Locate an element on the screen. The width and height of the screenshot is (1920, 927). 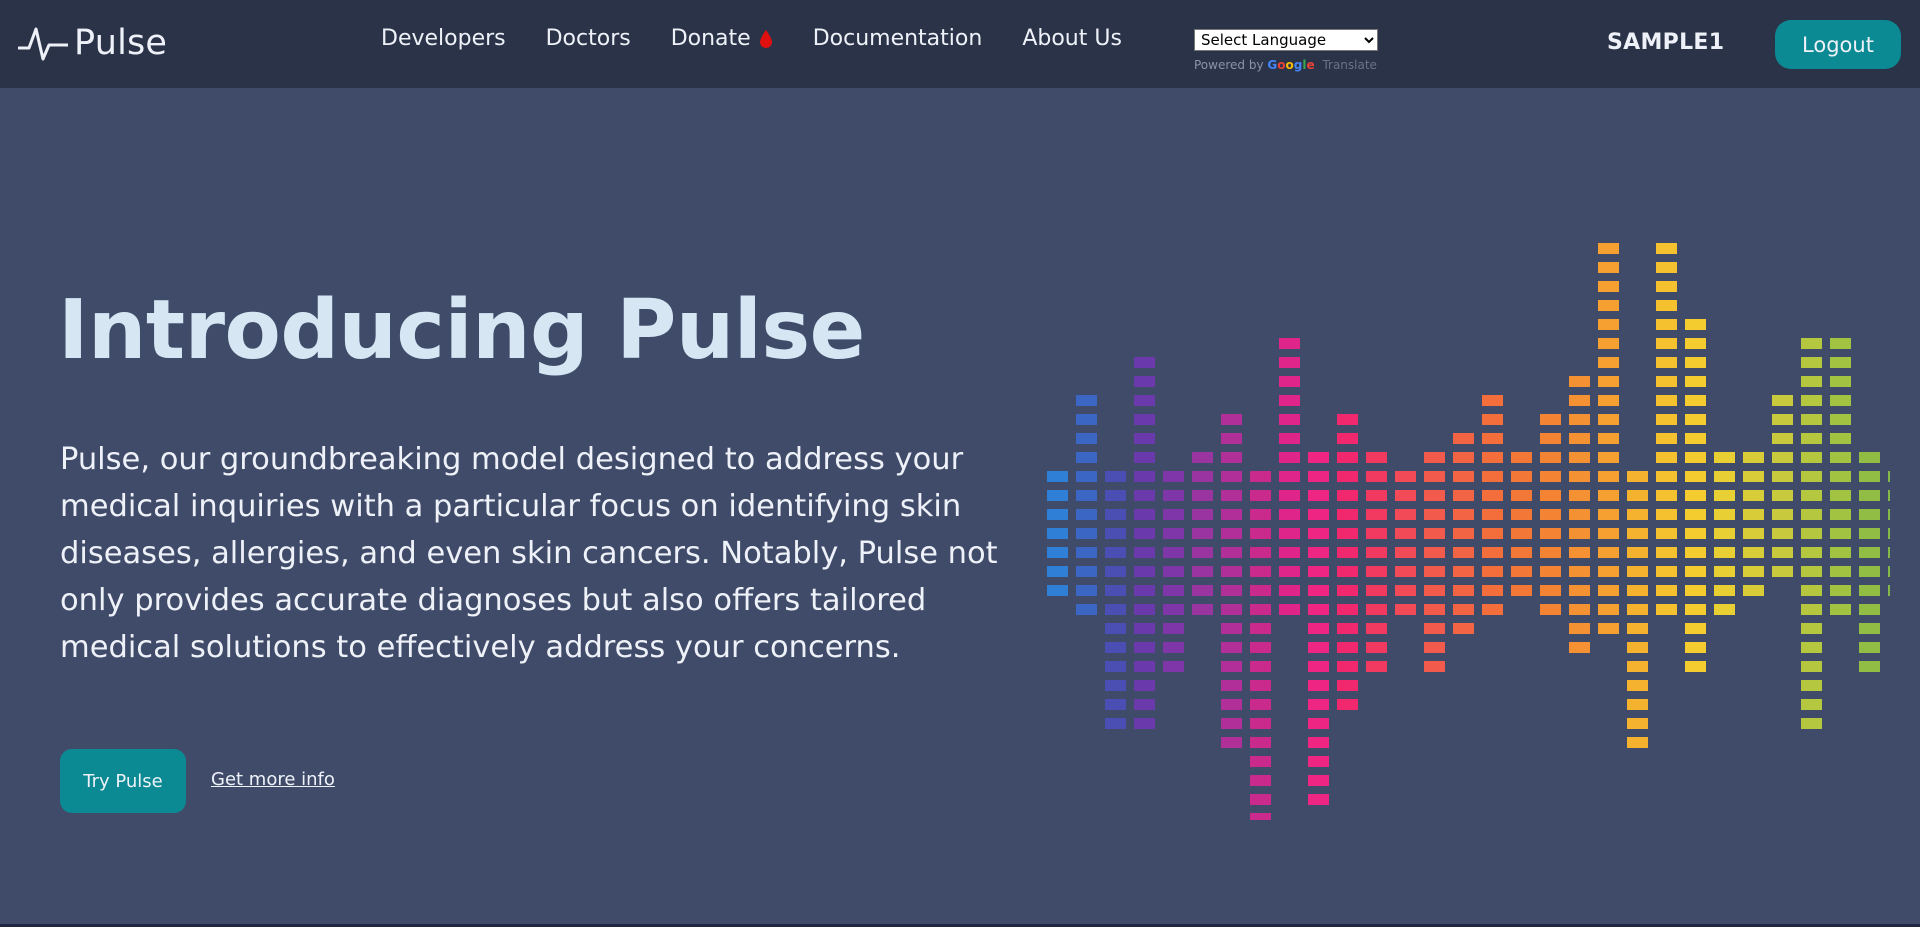
nav-developers: Developers is located at coordinates (443, 38).